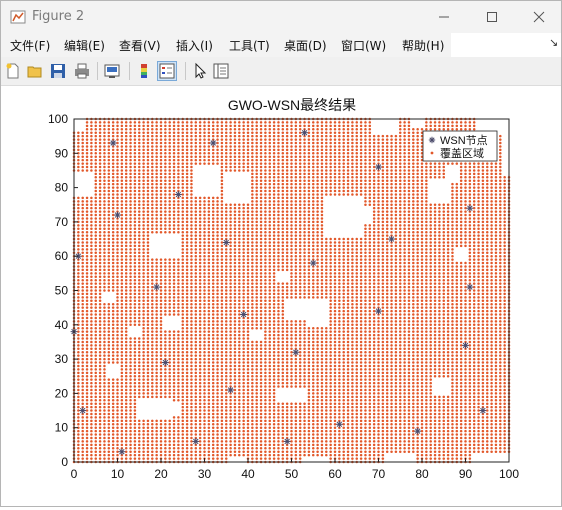 The width and height of the screenshot is (562, 510). I want to click on open-file-icon, so click(35, 71).